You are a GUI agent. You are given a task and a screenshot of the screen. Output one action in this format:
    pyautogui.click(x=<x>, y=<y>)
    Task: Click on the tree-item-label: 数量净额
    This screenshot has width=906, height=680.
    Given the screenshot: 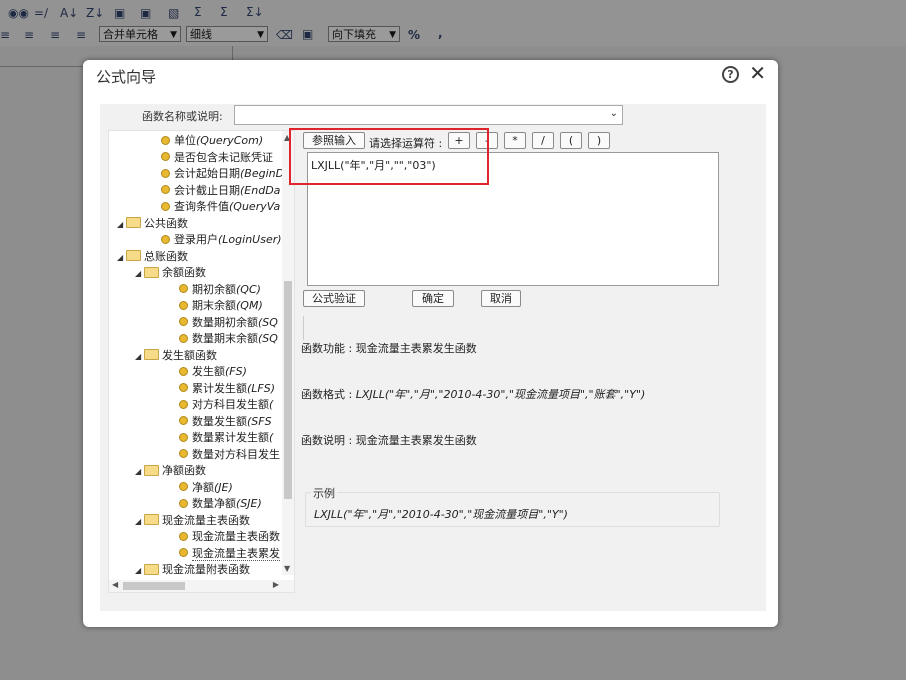 What is the action you would take?
    pyautogui.click(x=214, y=503)
    